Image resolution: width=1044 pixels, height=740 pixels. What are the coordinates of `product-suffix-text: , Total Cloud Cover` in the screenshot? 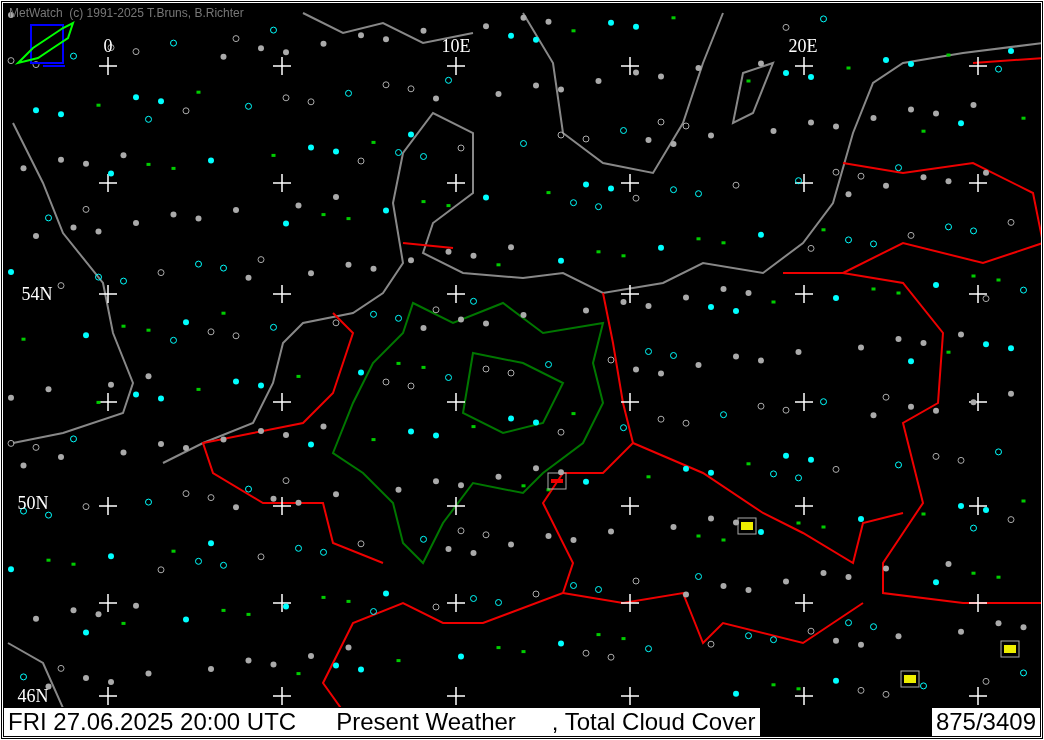 It's located at (653, 722).